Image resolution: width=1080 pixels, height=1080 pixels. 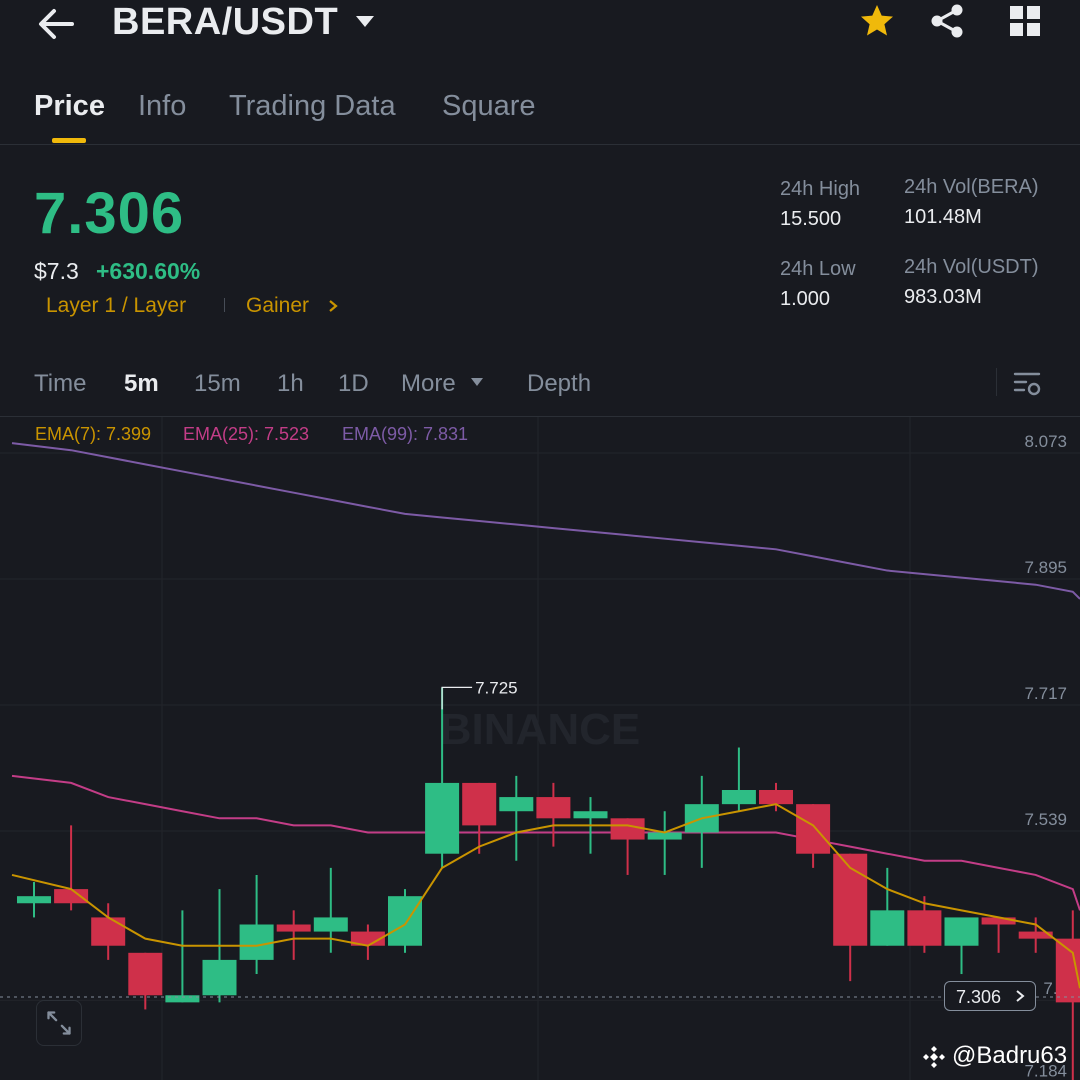 What do you see at coordinates (943, 297) in the screenshot?
I see `volume-quote-value: 983.03M` at bounding box center [943, 297].